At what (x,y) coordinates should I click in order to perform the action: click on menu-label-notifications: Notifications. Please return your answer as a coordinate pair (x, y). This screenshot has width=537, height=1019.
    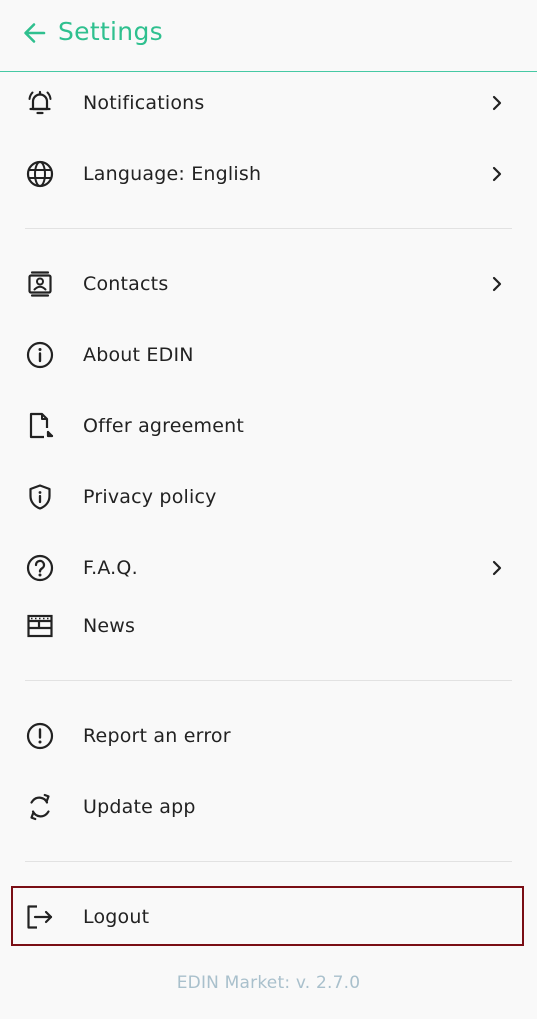
    Looking at the image, I should click on (144, 103).